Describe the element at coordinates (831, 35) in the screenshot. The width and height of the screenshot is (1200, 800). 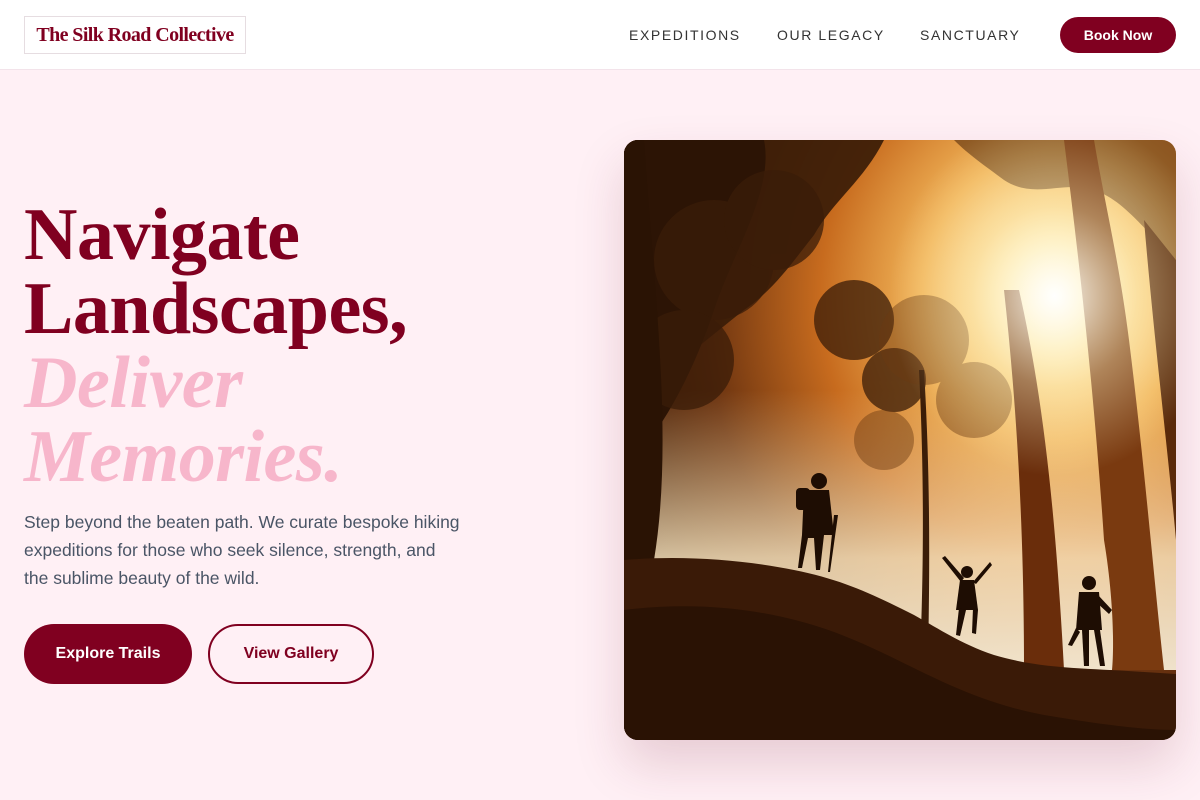
I see `nav-link-our-legacy: OUR LEGACY` at that location.